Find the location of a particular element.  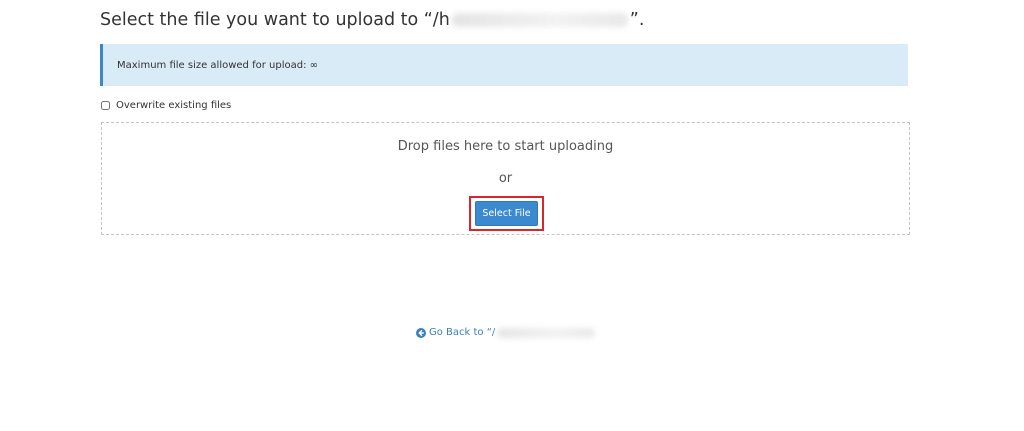

or-separator: or is located at coordinates (505, 178).